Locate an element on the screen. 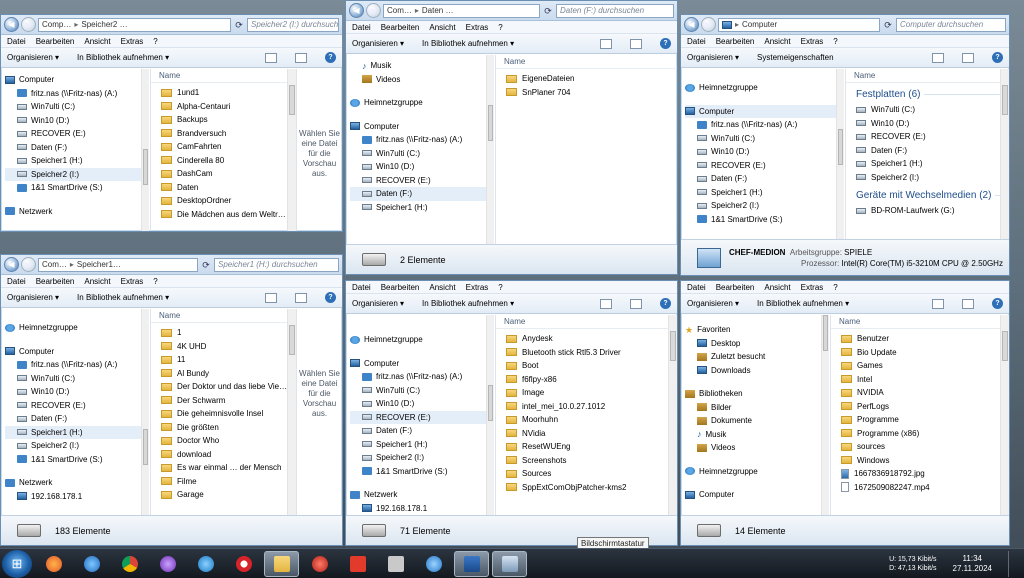  list-item: Die größten is located at coordinates (228, 428).